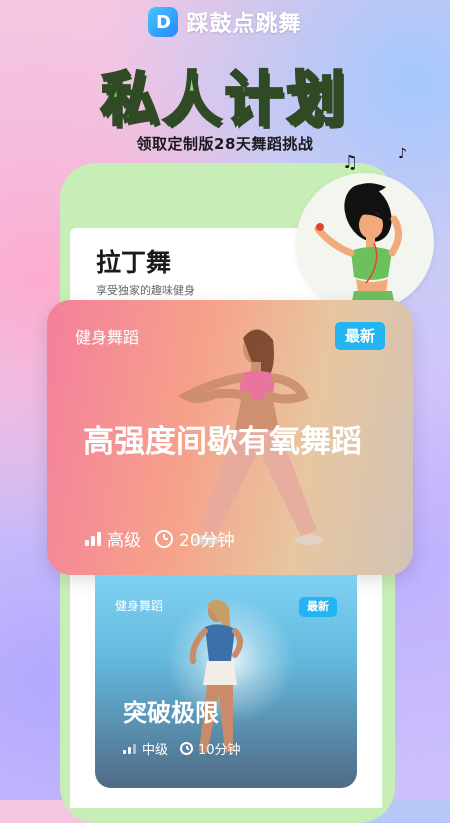  What do you see at coordinates (358, 247) in the screenshot?
I see `dancer-illustration-icon` at bounding box center [358, 247].